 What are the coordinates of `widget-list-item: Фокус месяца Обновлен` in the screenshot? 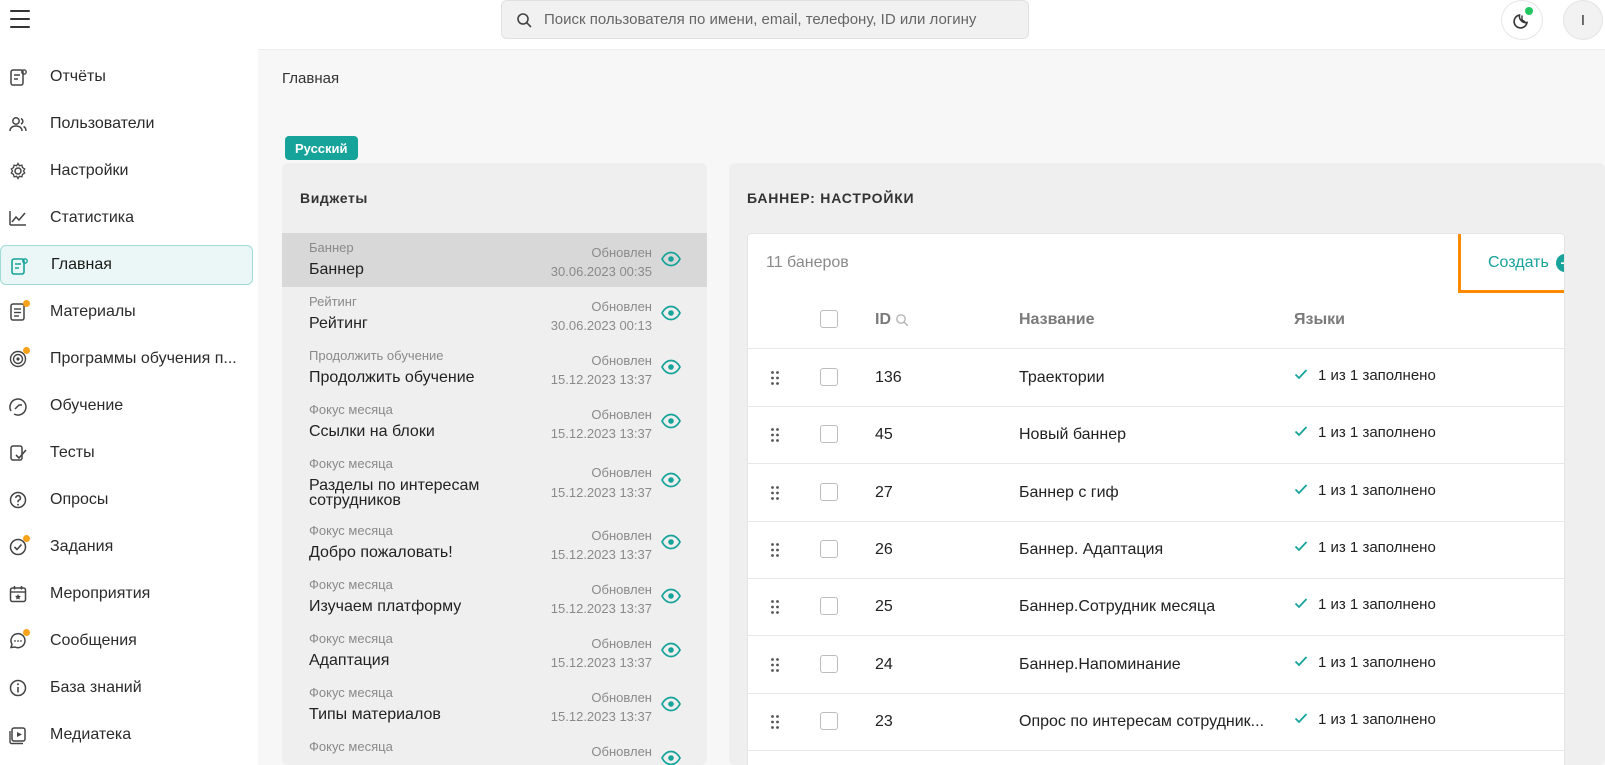 It's located at (494, 748).